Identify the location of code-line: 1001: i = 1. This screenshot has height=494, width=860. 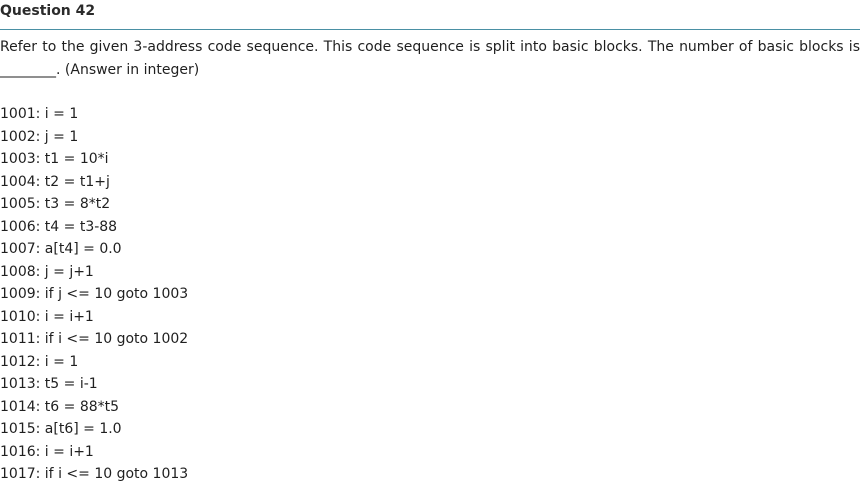
(39, 114).